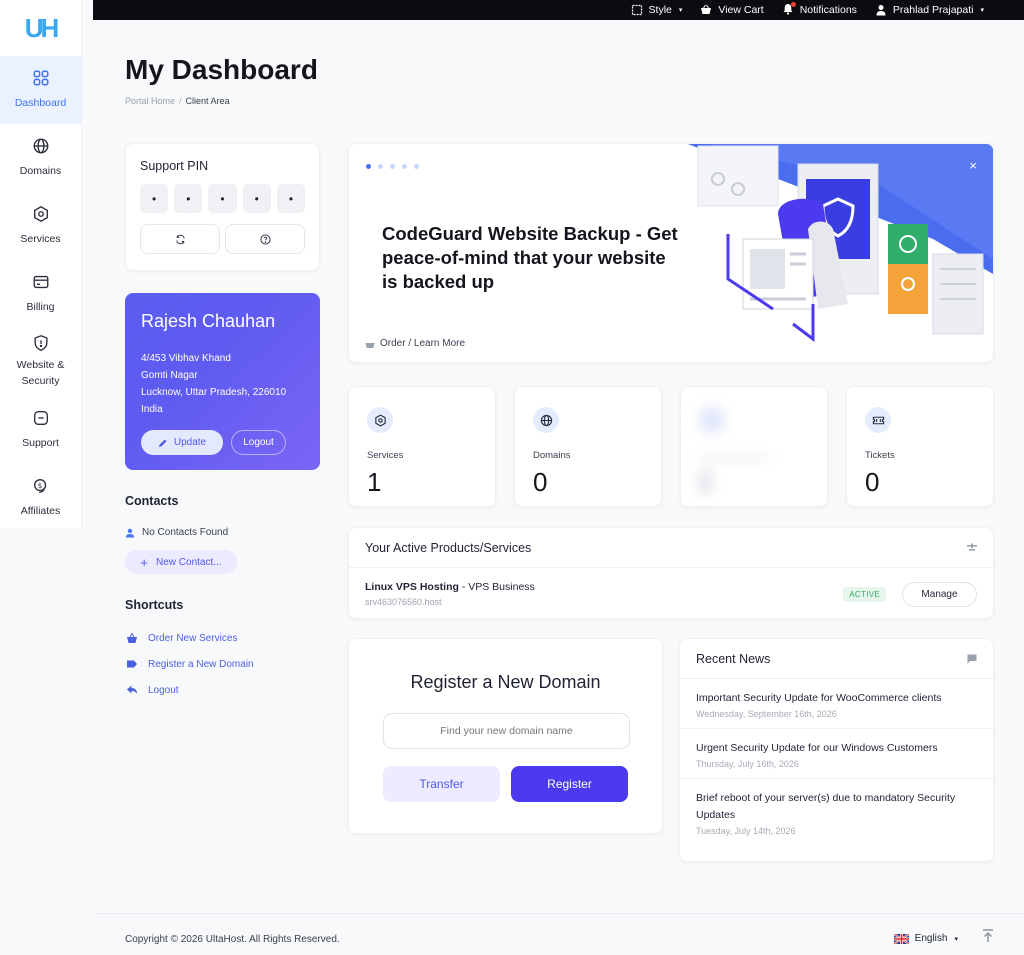 This screenshot has height=955, width=1024. I want to click on pencil-icon, so click(162, 443).